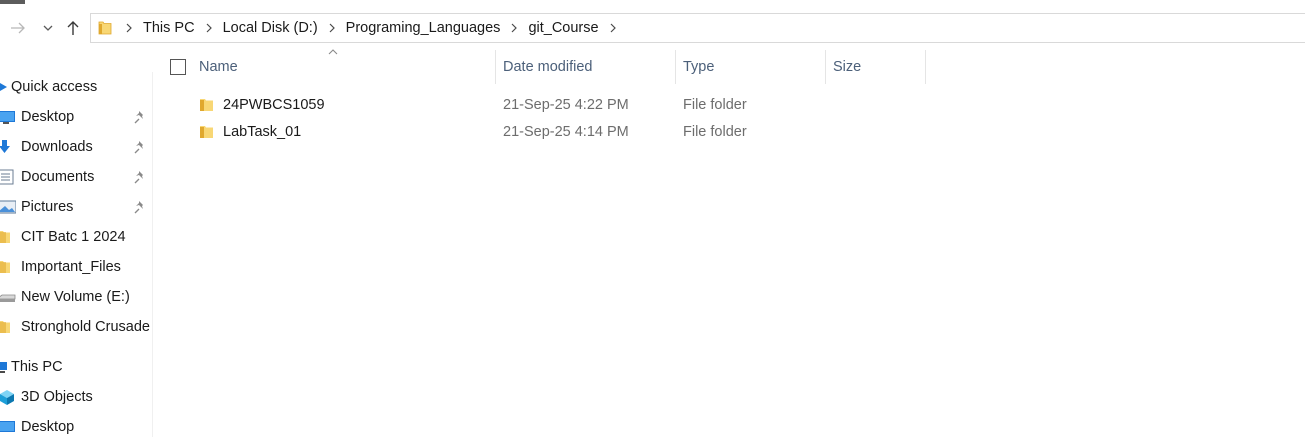  Describe the element at coordinates (262, 132) in the screenshot. I see `file-name: LabTask_01` at that location.